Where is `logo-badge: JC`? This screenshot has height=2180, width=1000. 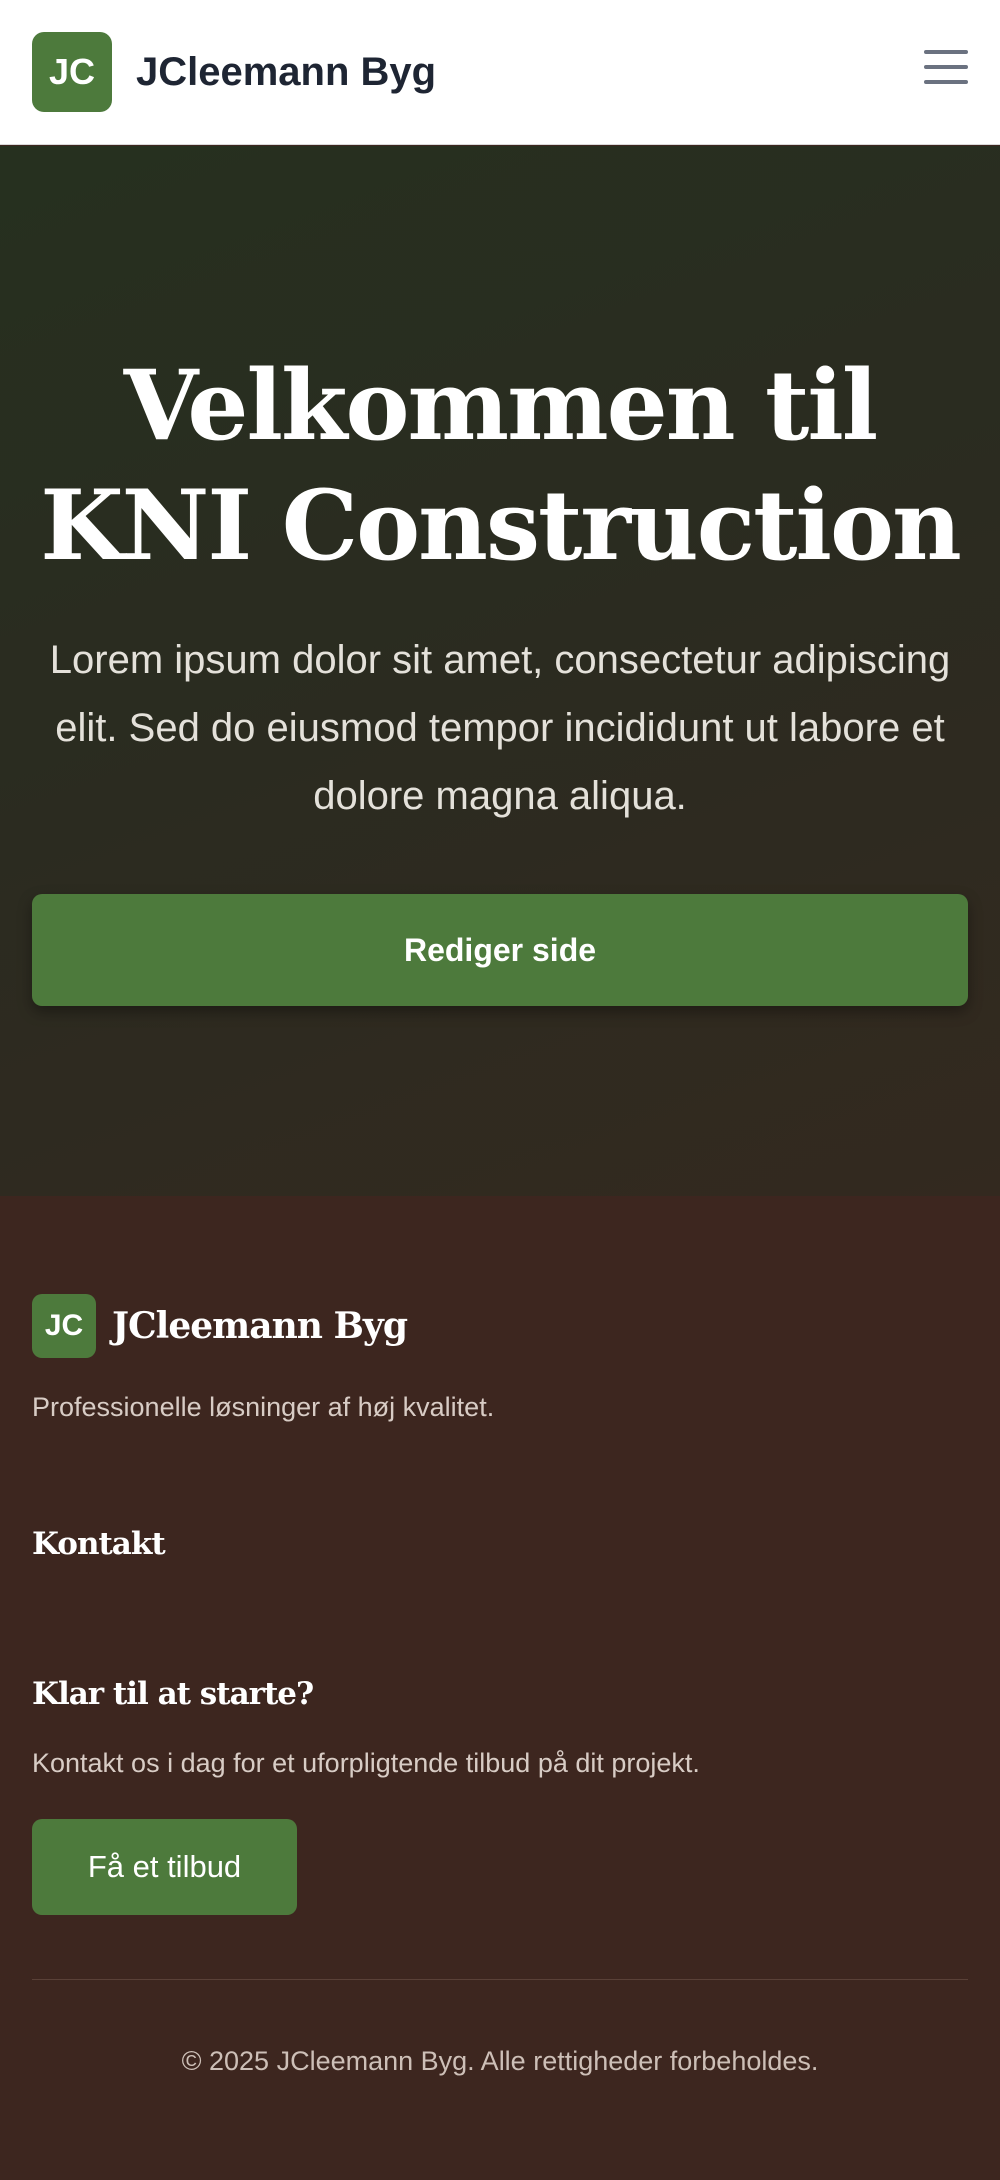 logo-badge: JC is located at coordinates (72, 72).